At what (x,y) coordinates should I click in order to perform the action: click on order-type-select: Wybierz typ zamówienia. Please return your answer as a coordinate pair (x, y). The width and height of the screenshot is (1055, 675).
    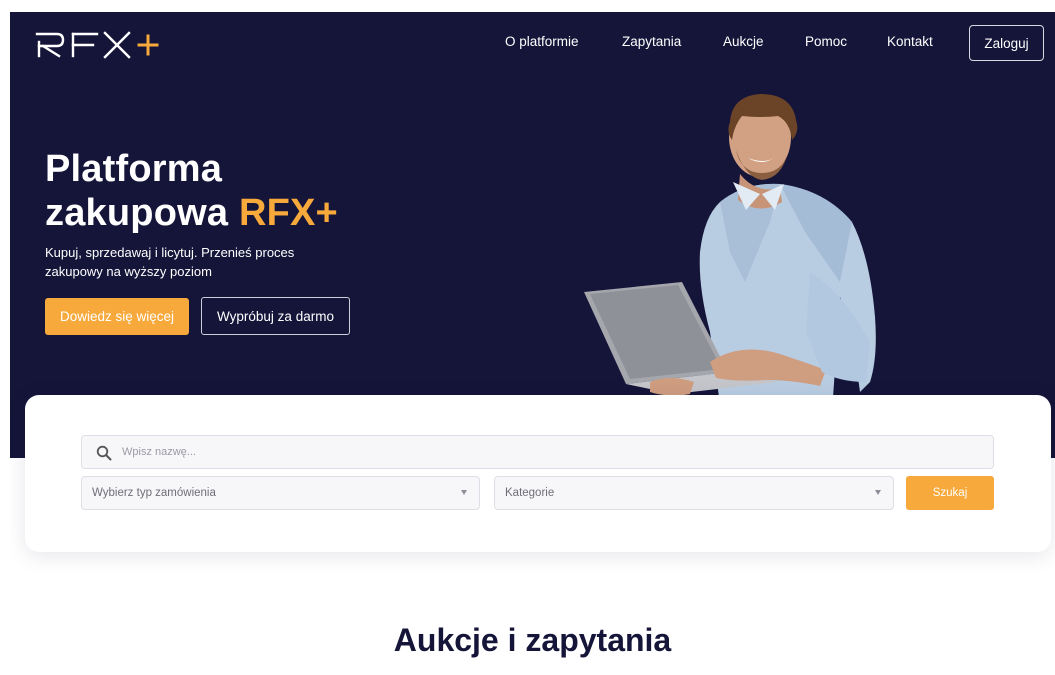
    Looking at the image, I should click on (280, 493).